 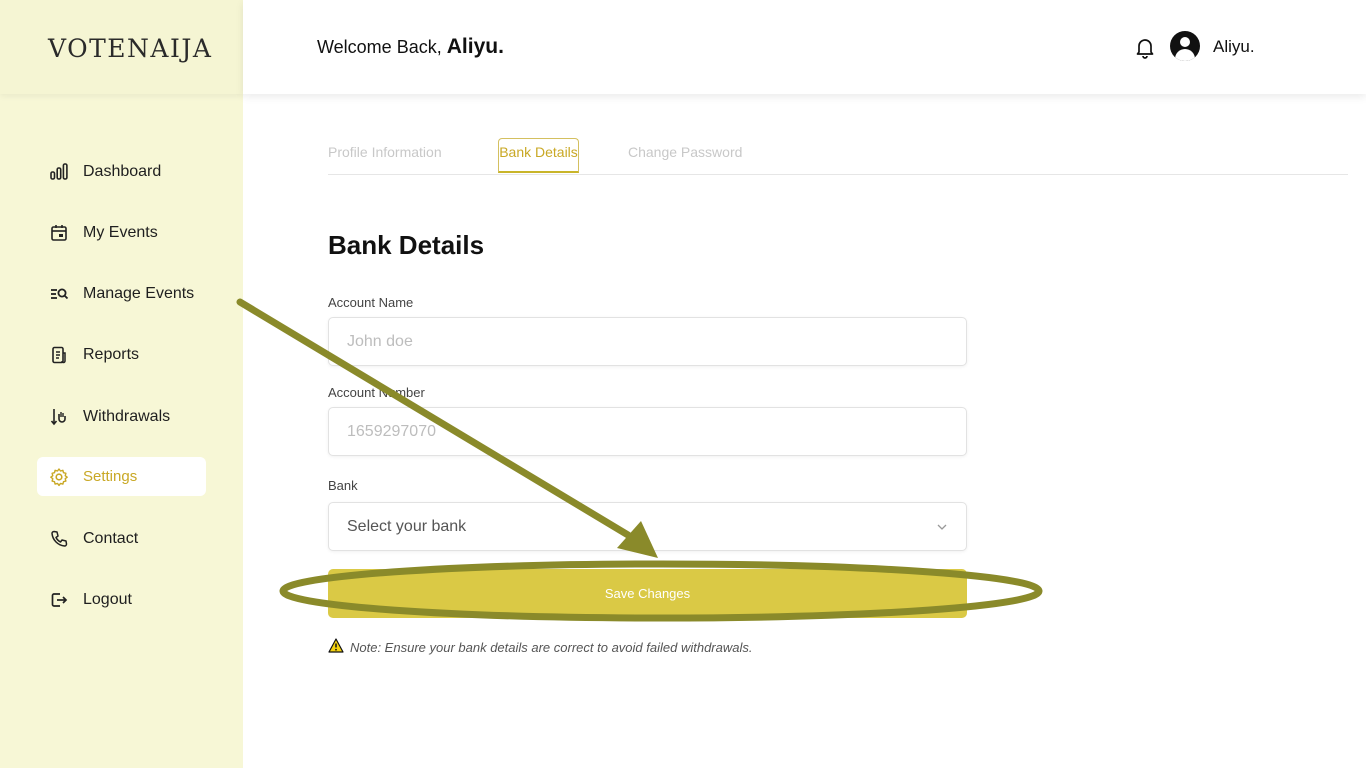 What do you see at coordinates (1234, 47) in the screenshot?
I see `user-name: Aliyu.` at bounding box center [1234, 47].